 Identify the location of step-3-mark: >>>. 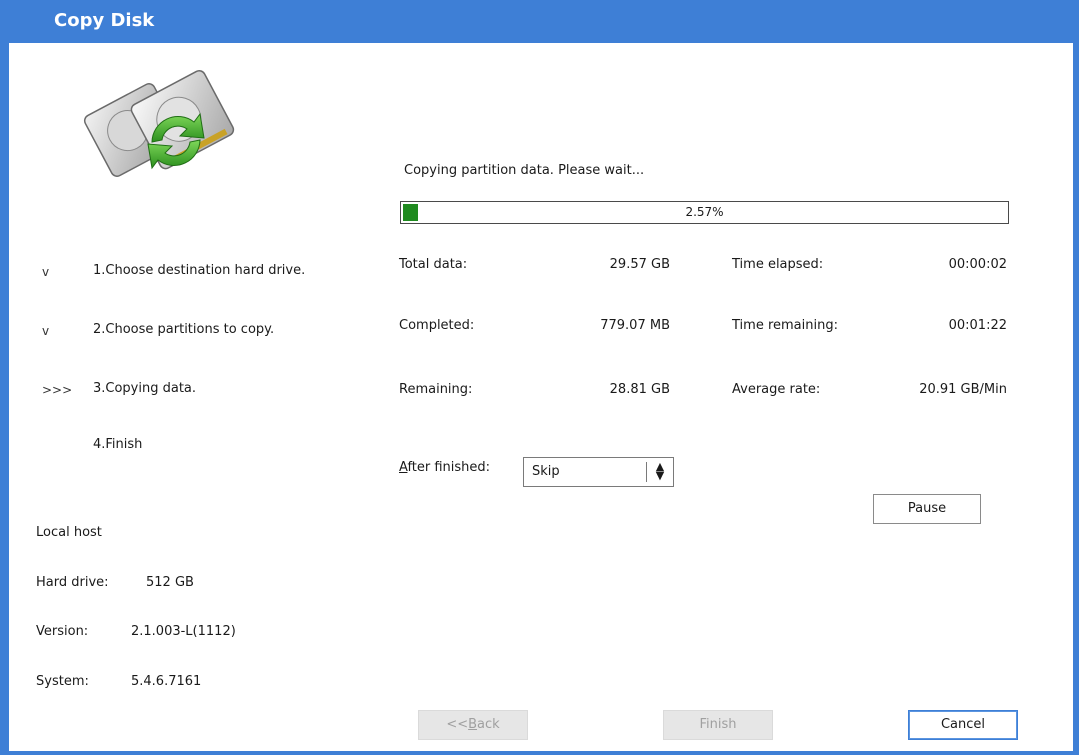
(57, 390).